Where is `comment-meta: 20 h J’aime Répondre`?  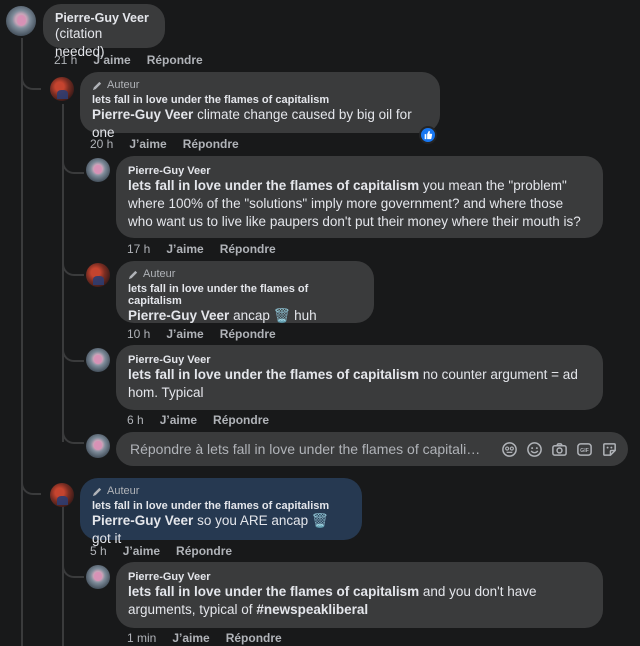
comment-meta: 20 h J’aime Répondre is located at coordinates (164, 144).